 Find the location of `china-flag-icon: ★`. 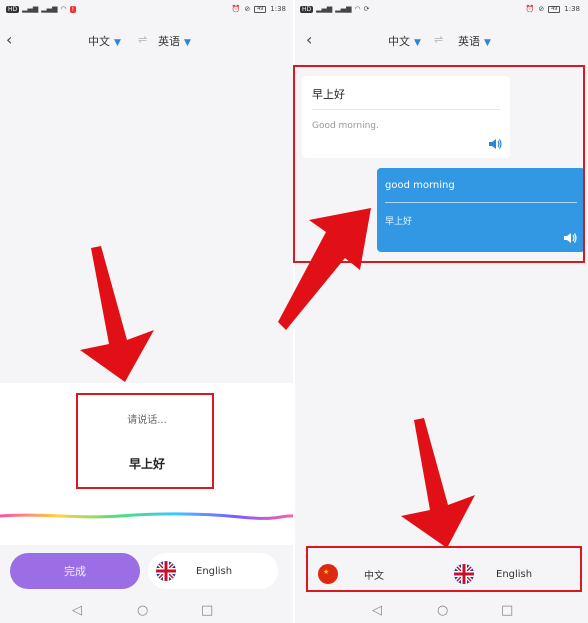

china-flag-icon: ★ is located at coordinates (328, 574).